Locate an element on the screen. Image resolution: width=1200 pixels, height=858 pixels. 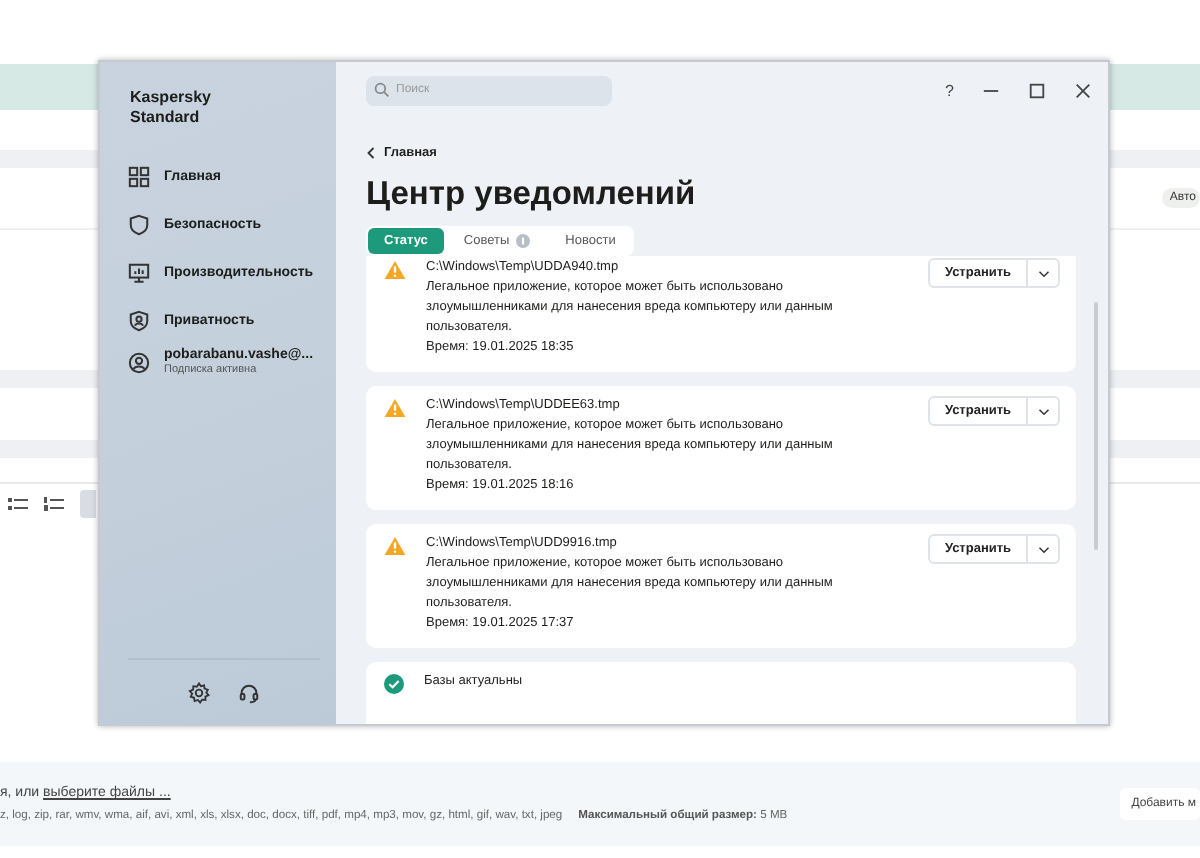
check-circle-icon is located at coordinates (394, 684).